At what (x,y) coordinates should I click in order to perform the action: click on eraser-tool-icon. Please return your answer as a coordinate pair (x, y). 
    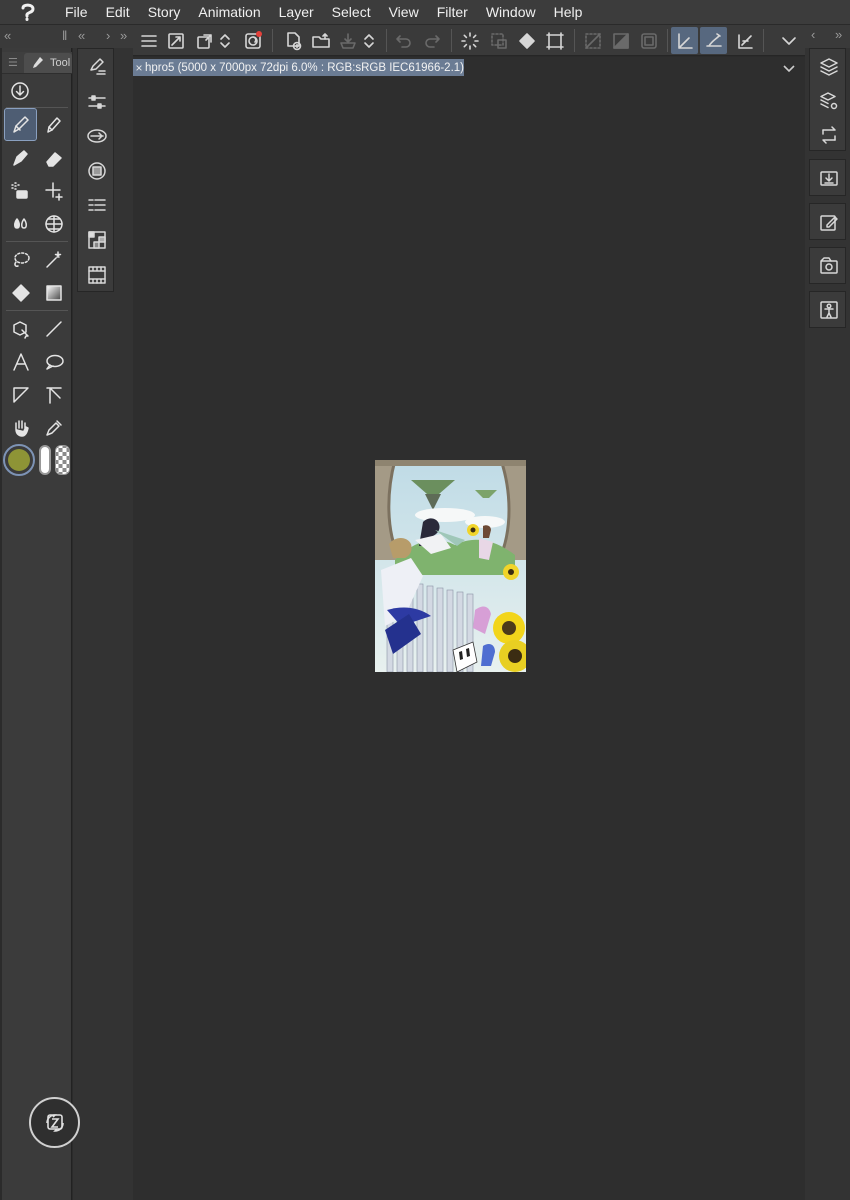
    Looking at the image, I should click on (53, 157).